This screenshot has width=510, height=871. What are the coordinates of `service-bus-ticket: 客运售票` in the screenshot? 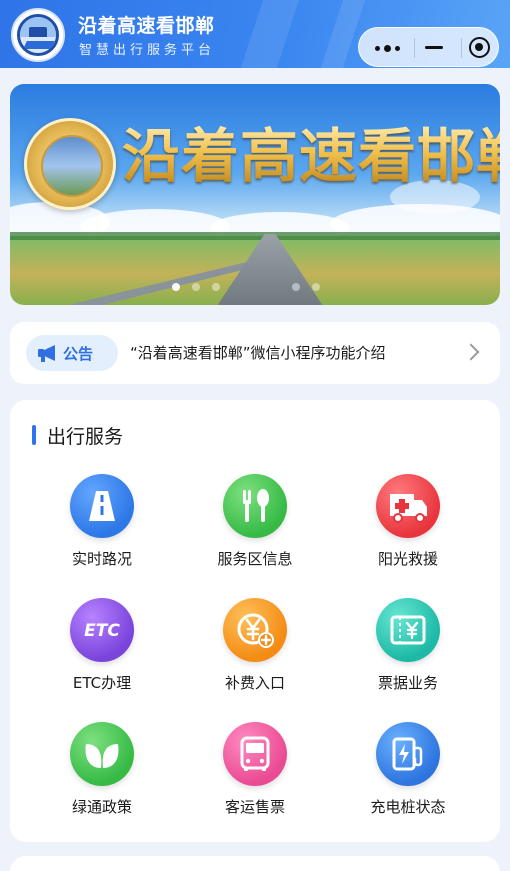 It's located at (254, 777).